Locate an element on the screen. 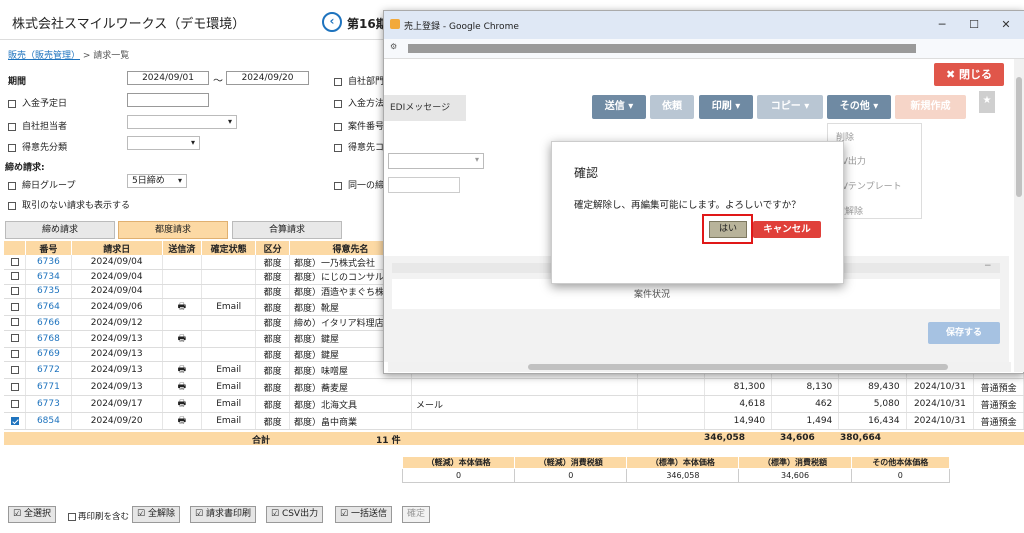 This screenshot has height=533, width=1024. own-staff-checkbox is located at coordinates (12, 126).